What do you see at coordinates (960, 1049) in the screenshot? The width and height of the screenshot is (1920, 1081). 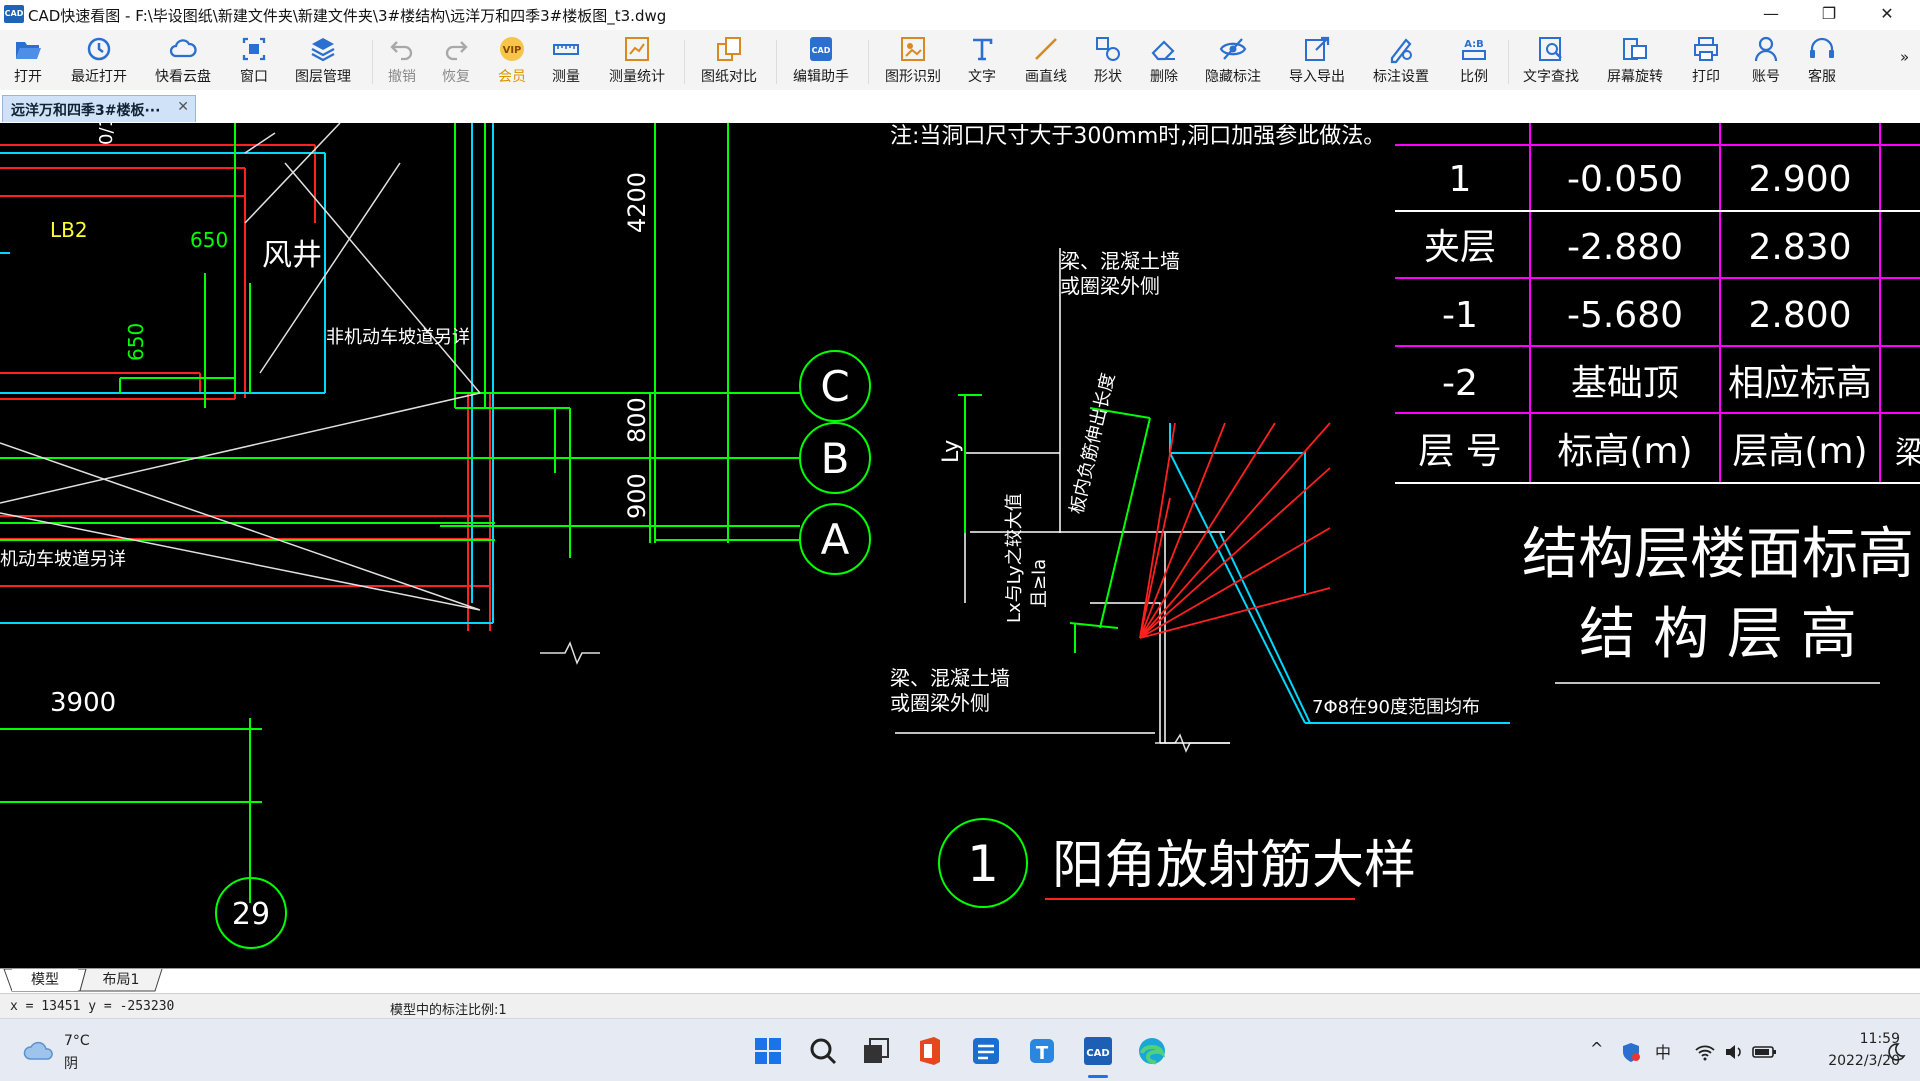 I see `windows-taskbar: 7°C 阴 T CAD ^ 中 11:59 2022/3/20` at bounding box center [960, 1049].